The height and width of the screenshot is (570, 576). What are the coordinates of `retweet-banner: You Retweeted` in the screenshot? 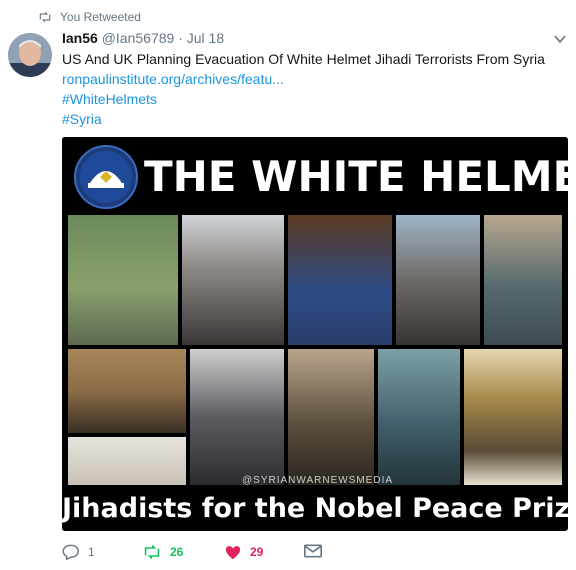 It's located at (89, 17).